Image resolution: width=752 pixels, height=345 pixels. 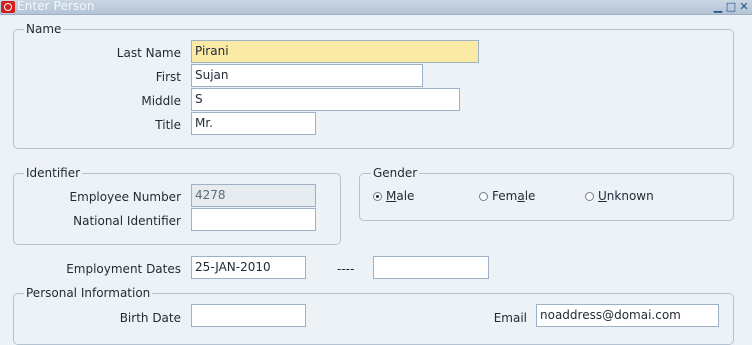 I want to click on gender-male-radio: Male, so click(x=393, y=196).